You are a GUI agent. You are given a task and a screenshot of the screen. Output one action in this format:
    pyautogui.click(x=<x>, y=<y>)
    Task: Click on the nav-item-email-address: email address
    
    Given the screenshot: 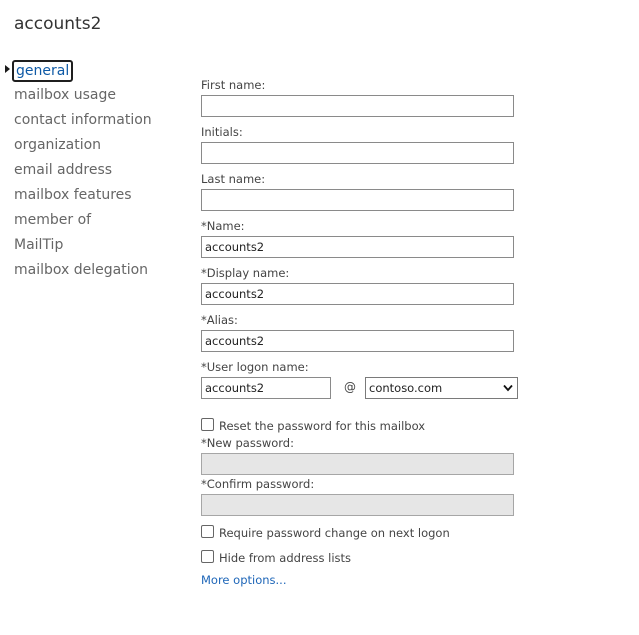 What is the action you would take?
    pyautogui.click(x=63, y=170)
    